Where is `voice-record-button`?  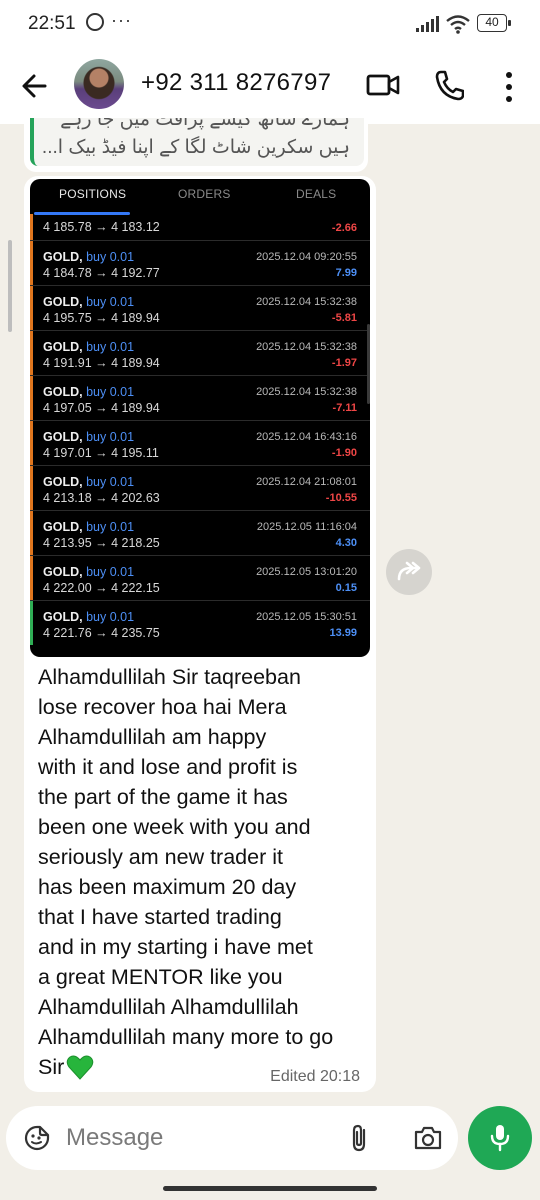 voice-record-button is located at coordinates (500, 1138).